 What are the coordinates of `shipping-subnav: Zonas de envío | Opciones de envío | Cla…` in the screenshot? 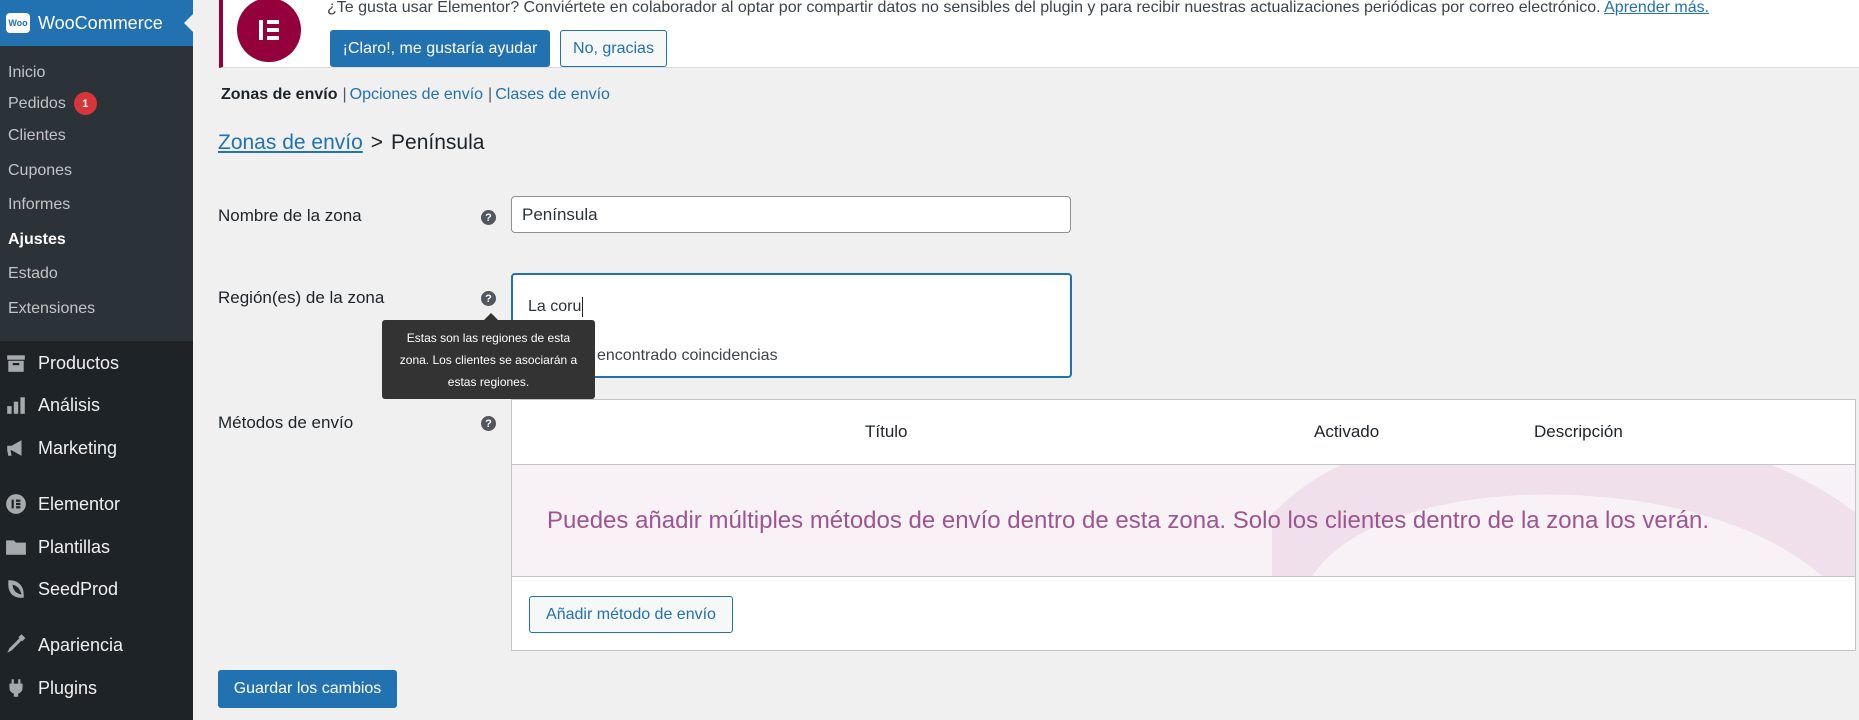 It's located at (415, 95).